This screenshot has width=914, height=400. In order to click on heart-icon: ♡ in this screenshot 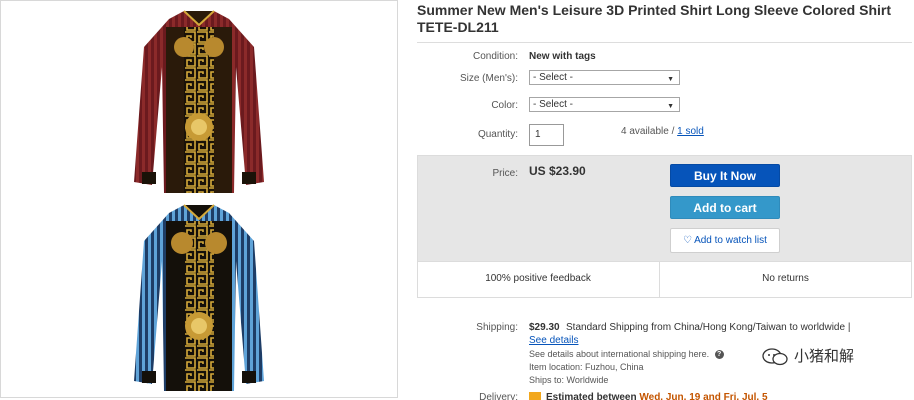, I will do `click(688, 240)`.